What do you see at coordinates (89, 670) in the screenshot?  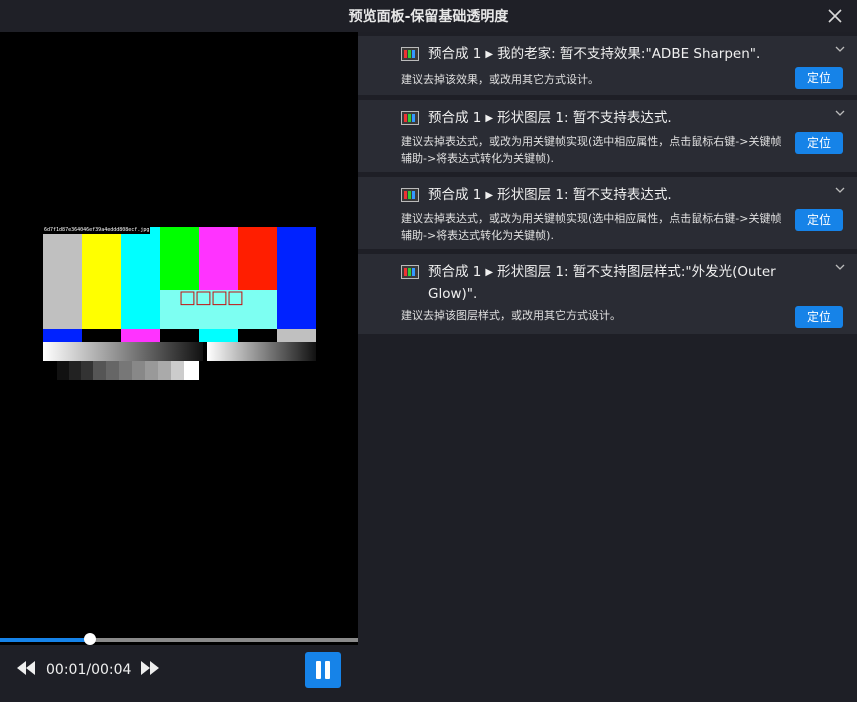 I see `timecode: 00:01/00:04` at bounding box center [89, 670].